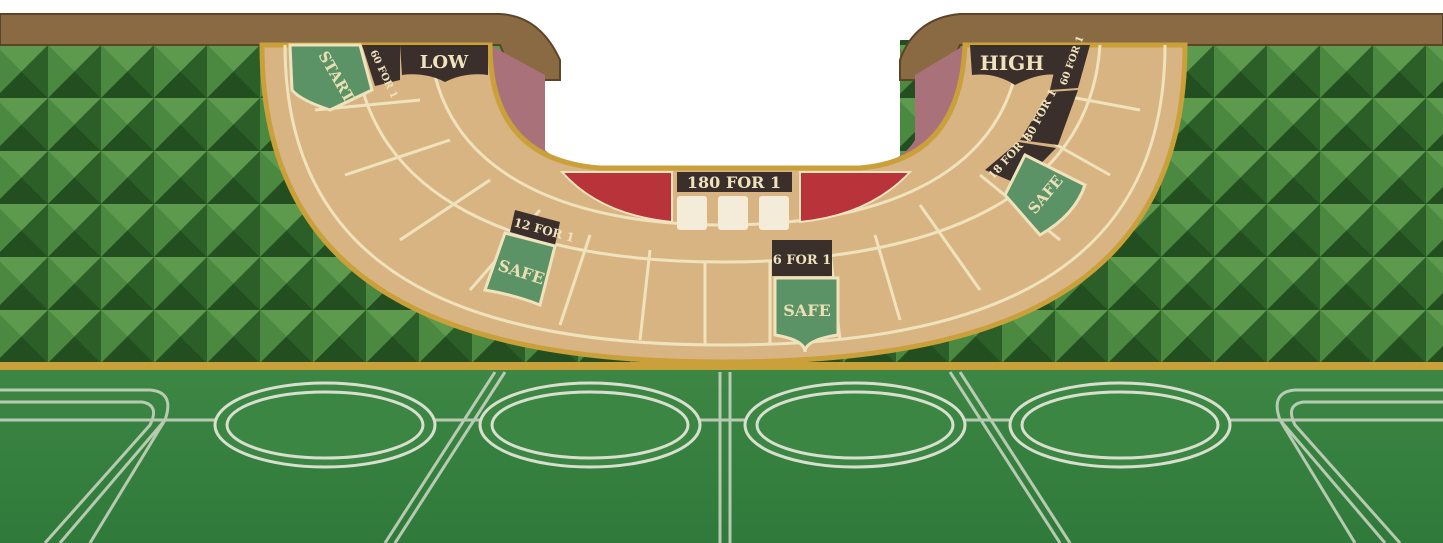 The height and width of the screenshot is (543, 1443). What do you see at coordinates (802, 260) in the screenshot?
I see `odds-6-label: 6 FOR 1` at bounding box center [802, 260].